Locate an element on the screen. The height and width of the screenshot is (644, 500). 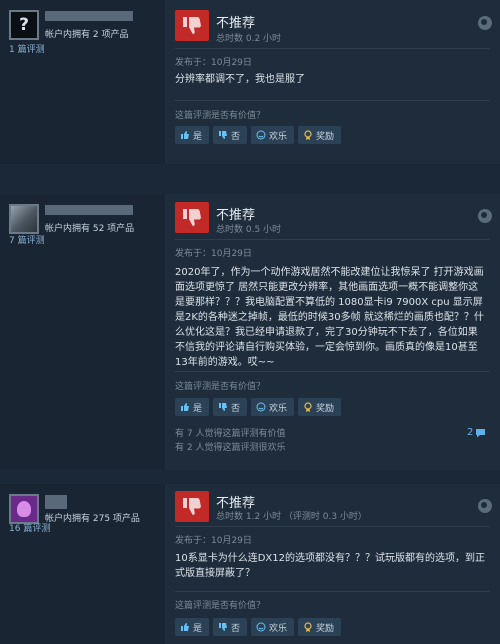
funny-count: 有 2 人觉得这篇评测很欢乐 is located at coordinates (230, 448).